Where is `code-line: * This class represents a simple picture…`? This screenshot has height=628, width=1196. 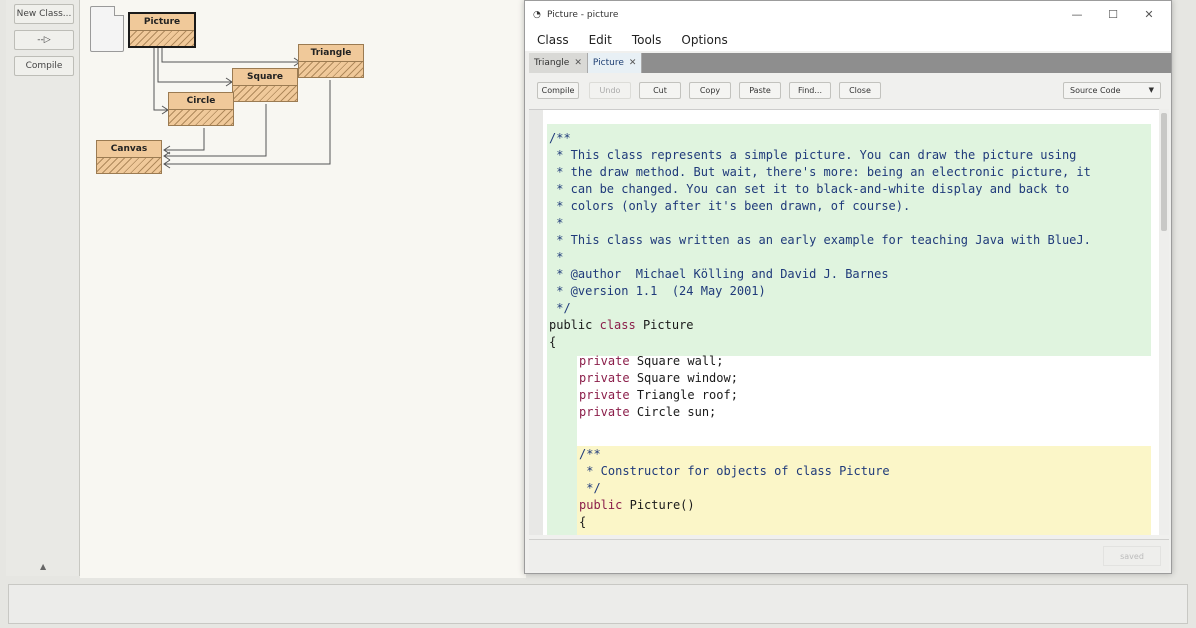 code-line: * This class represents a simple picture… is located at coordinates (813, 155).